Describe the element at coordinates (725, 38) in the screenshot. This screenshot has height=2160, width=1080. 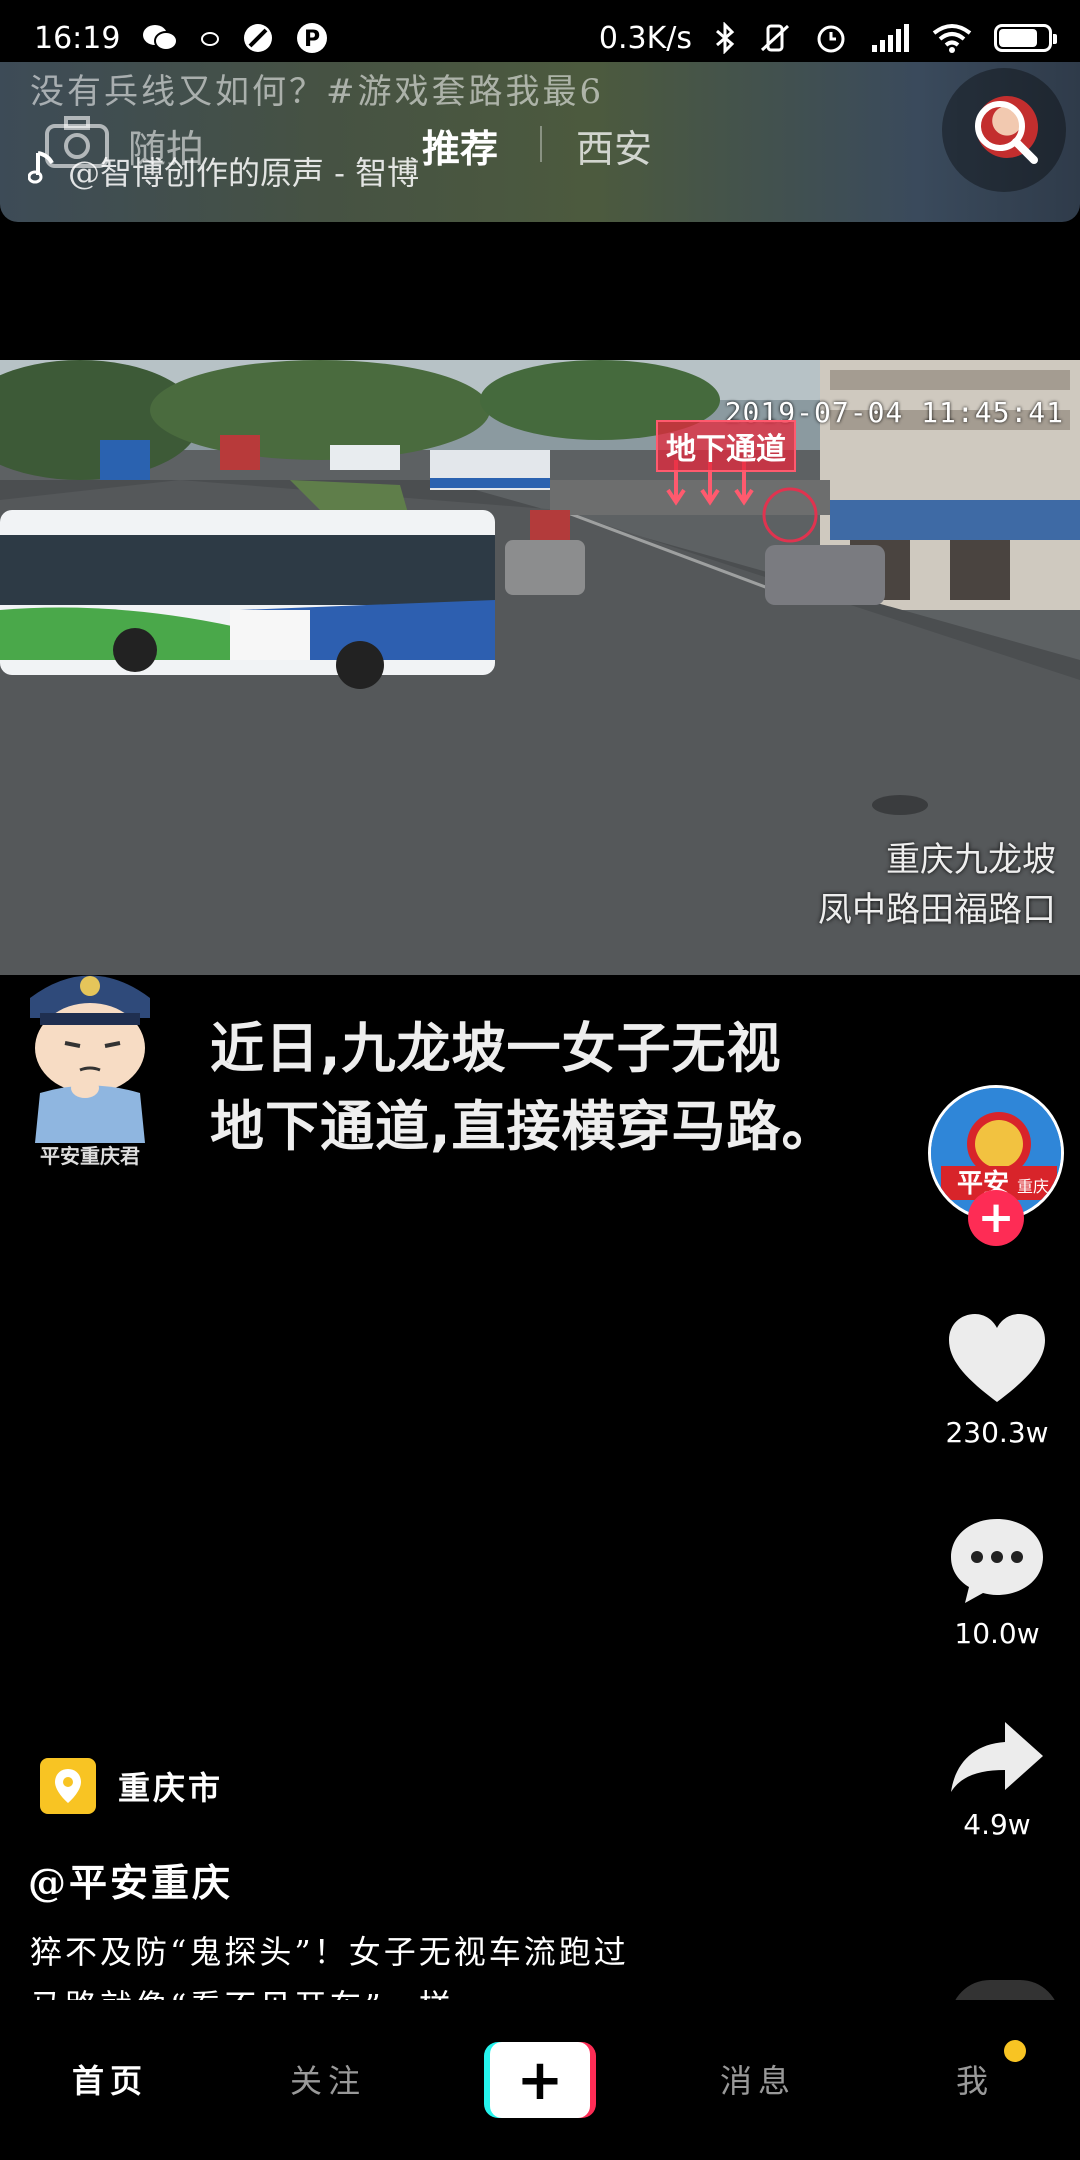
I see `bluetooth-icon` at that location.